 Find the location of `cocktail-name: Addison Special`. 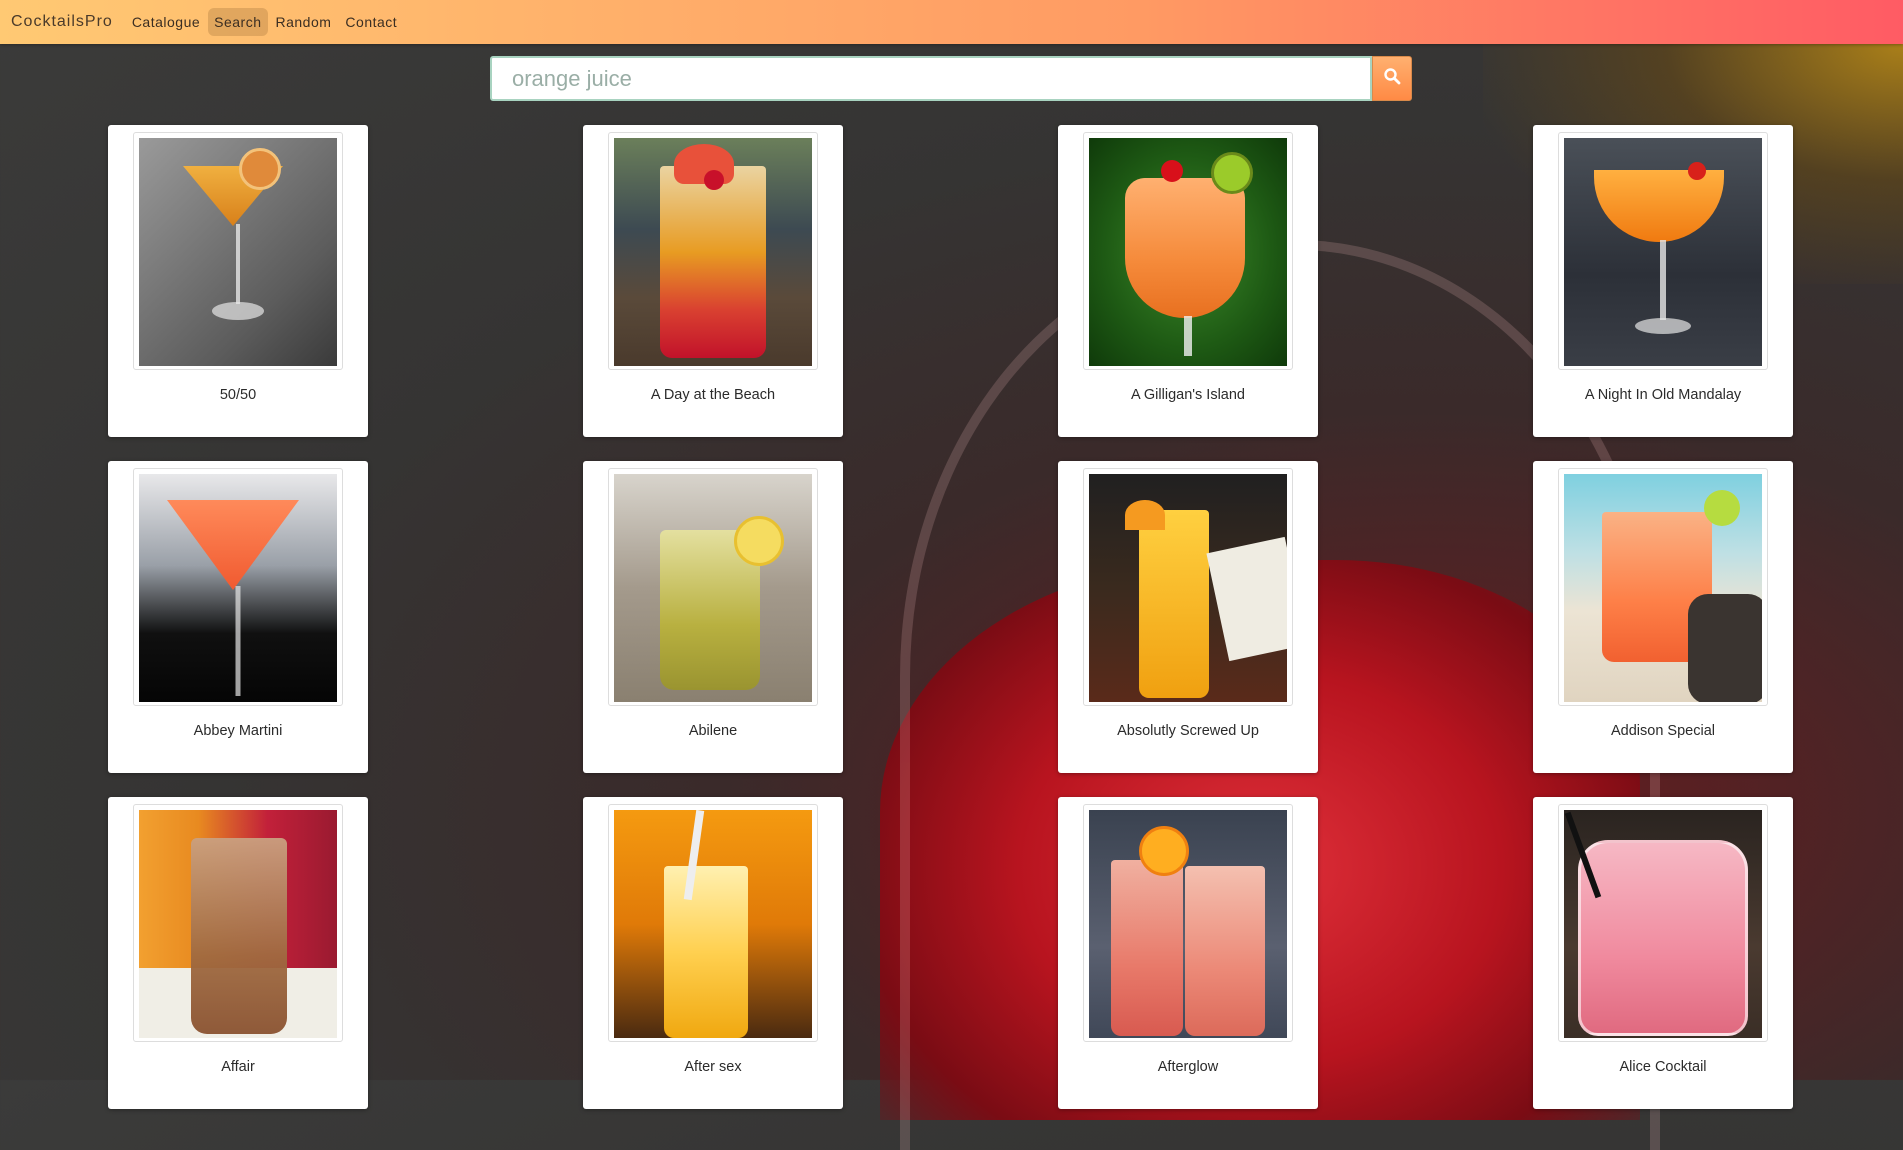

cocktail-name: Addison Special is located at coordinates (1663, 731).